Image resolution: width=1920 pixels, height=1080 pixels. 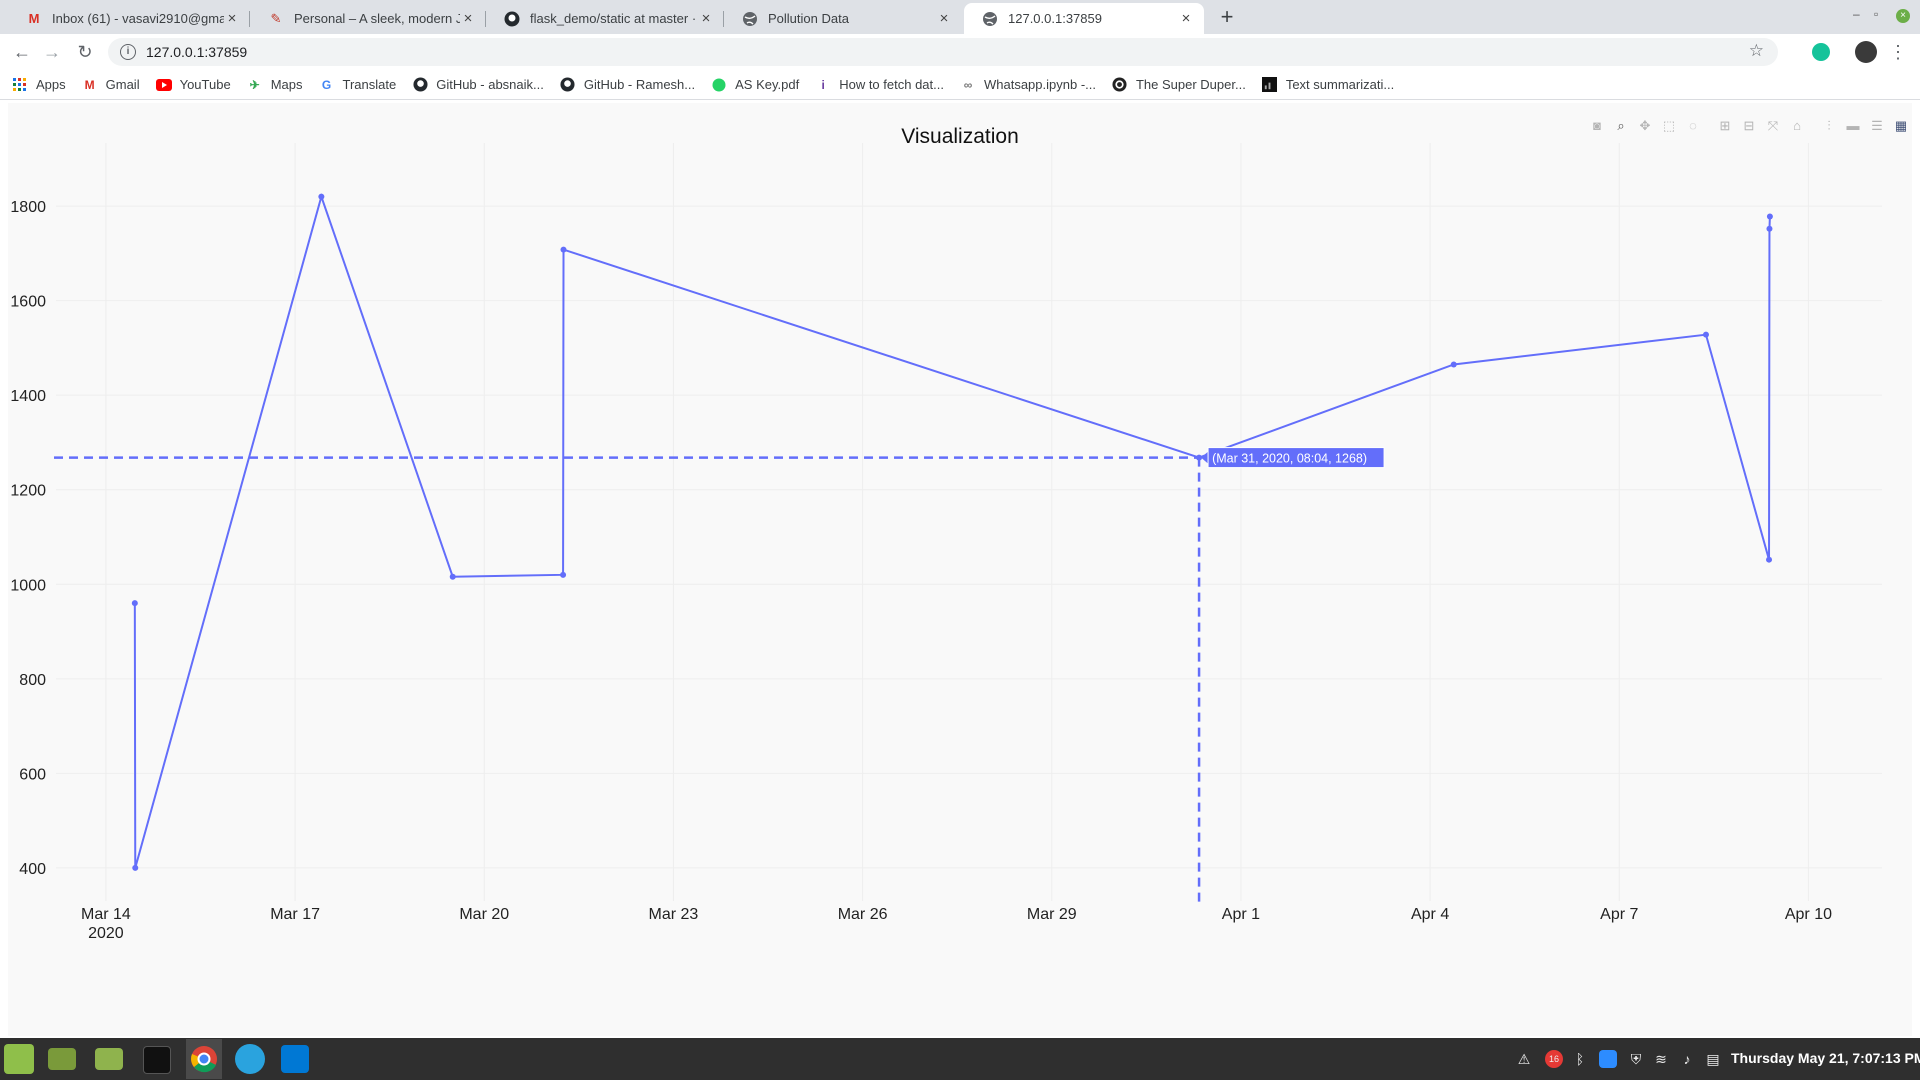 What do you see at coordinates (39, 85) in the screenshot?
I see `bookmark-apps: Apps` at bounding box center [39, 85].